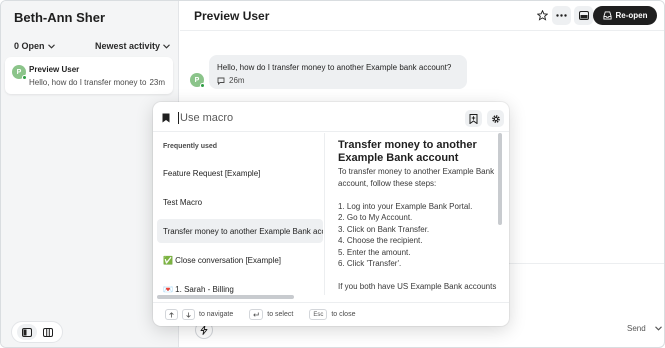 Image resolution: width=665 pixels, height=348 pixels. I want to click on macro-search-input, so click(313, 118).